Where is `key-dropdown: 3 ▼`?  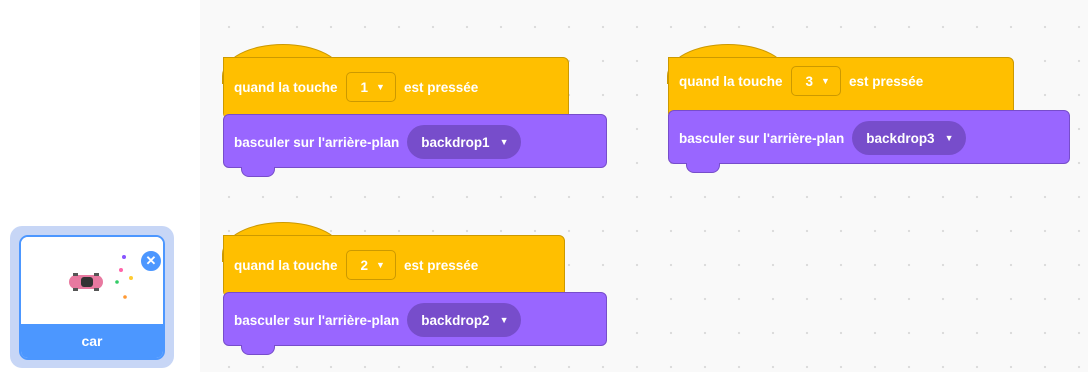 key-dropdown: 3 ▼ is located at coordinates (815, 81).